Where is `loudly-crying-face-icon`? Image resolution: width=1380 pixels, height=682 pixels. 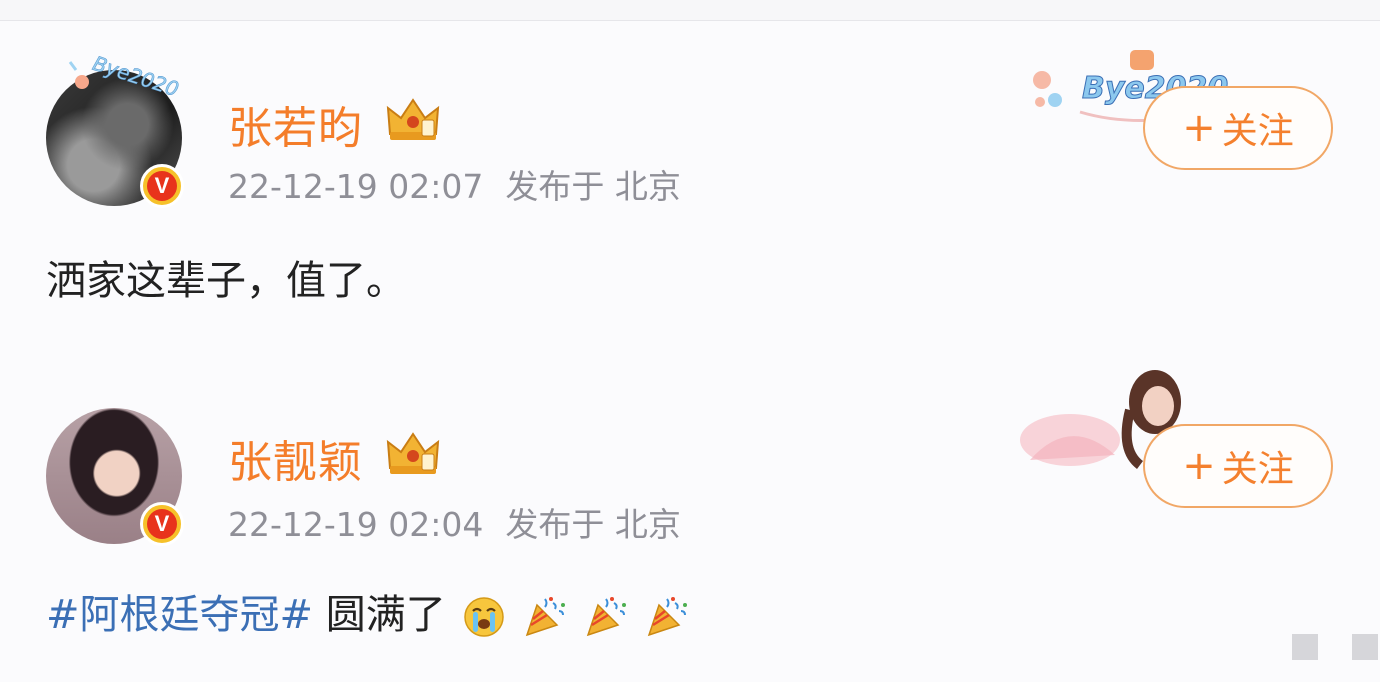
loudly-crying-face-icon is located at coordinates (484, 617).